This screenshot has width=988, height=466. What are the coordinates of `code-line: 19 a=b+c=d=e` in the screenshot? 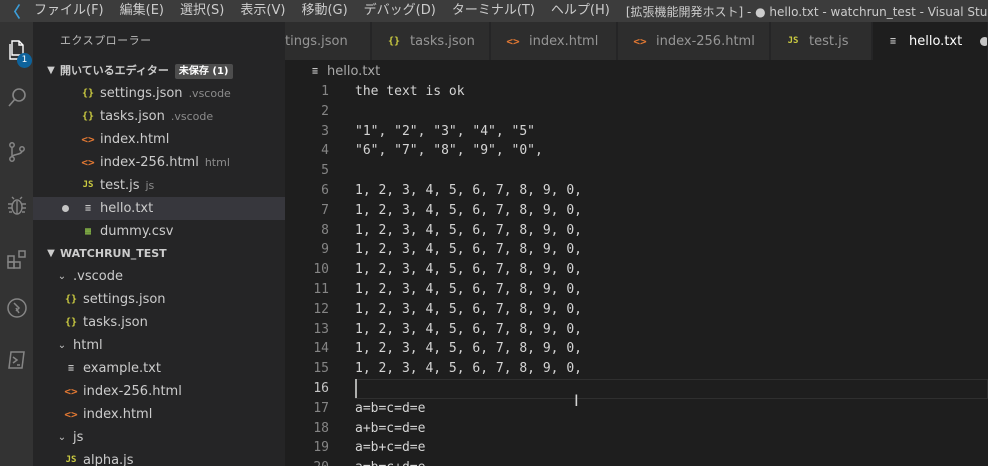 It's located at (636, 448).